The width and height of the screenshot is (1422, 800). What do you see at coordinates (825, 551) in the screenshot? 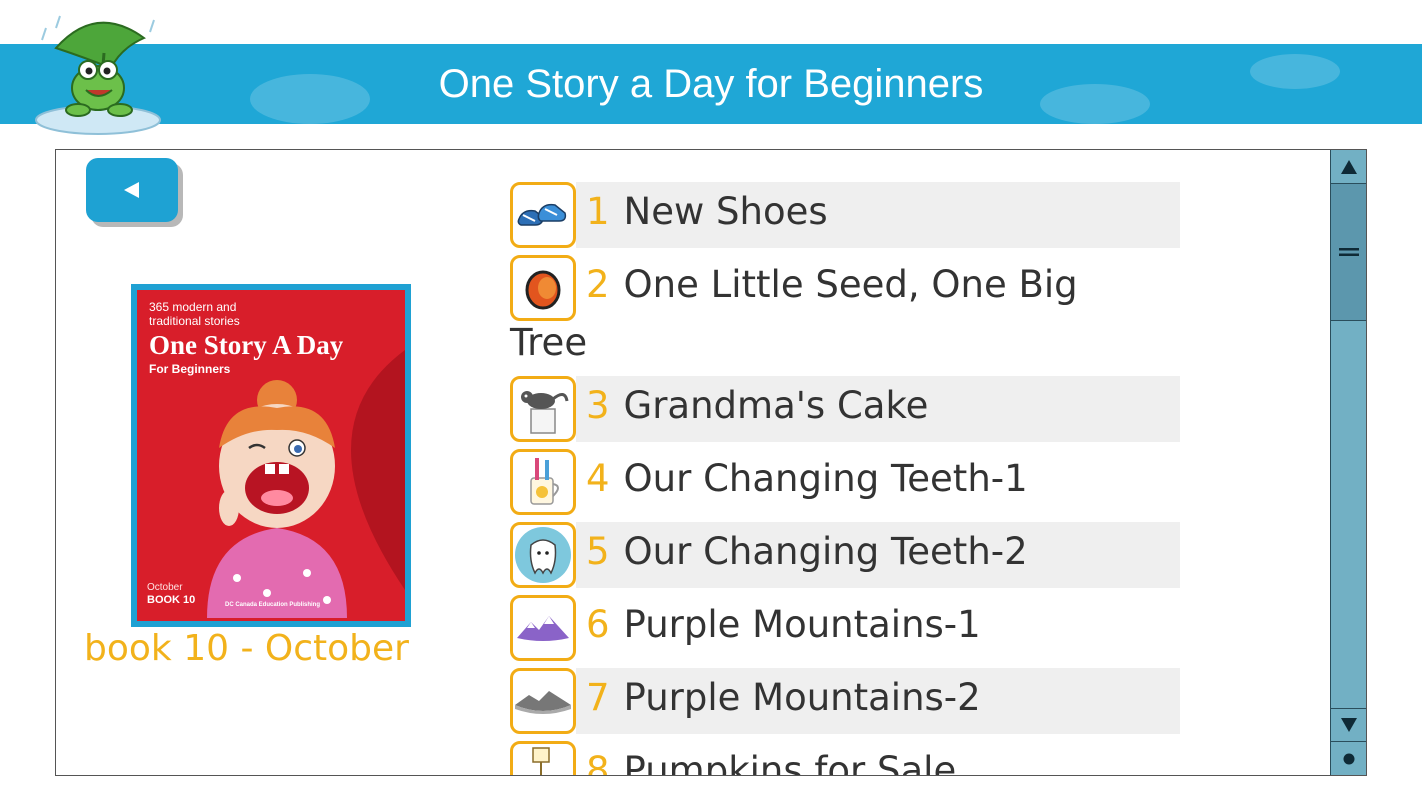
I see `story-title: Our Changing Teeth-2` at bounding box center [825, 551].